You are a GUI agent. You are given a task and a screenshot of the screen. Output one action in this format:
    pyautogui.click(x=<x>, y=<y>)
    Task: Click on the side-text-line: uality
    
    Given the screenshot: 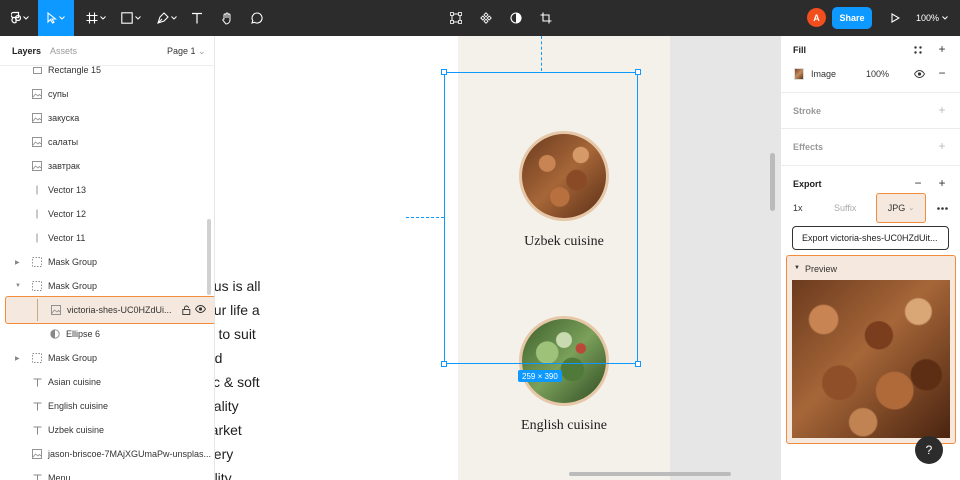 What is the action you would take?
    pyautogui.click(x=223, y=475)
    